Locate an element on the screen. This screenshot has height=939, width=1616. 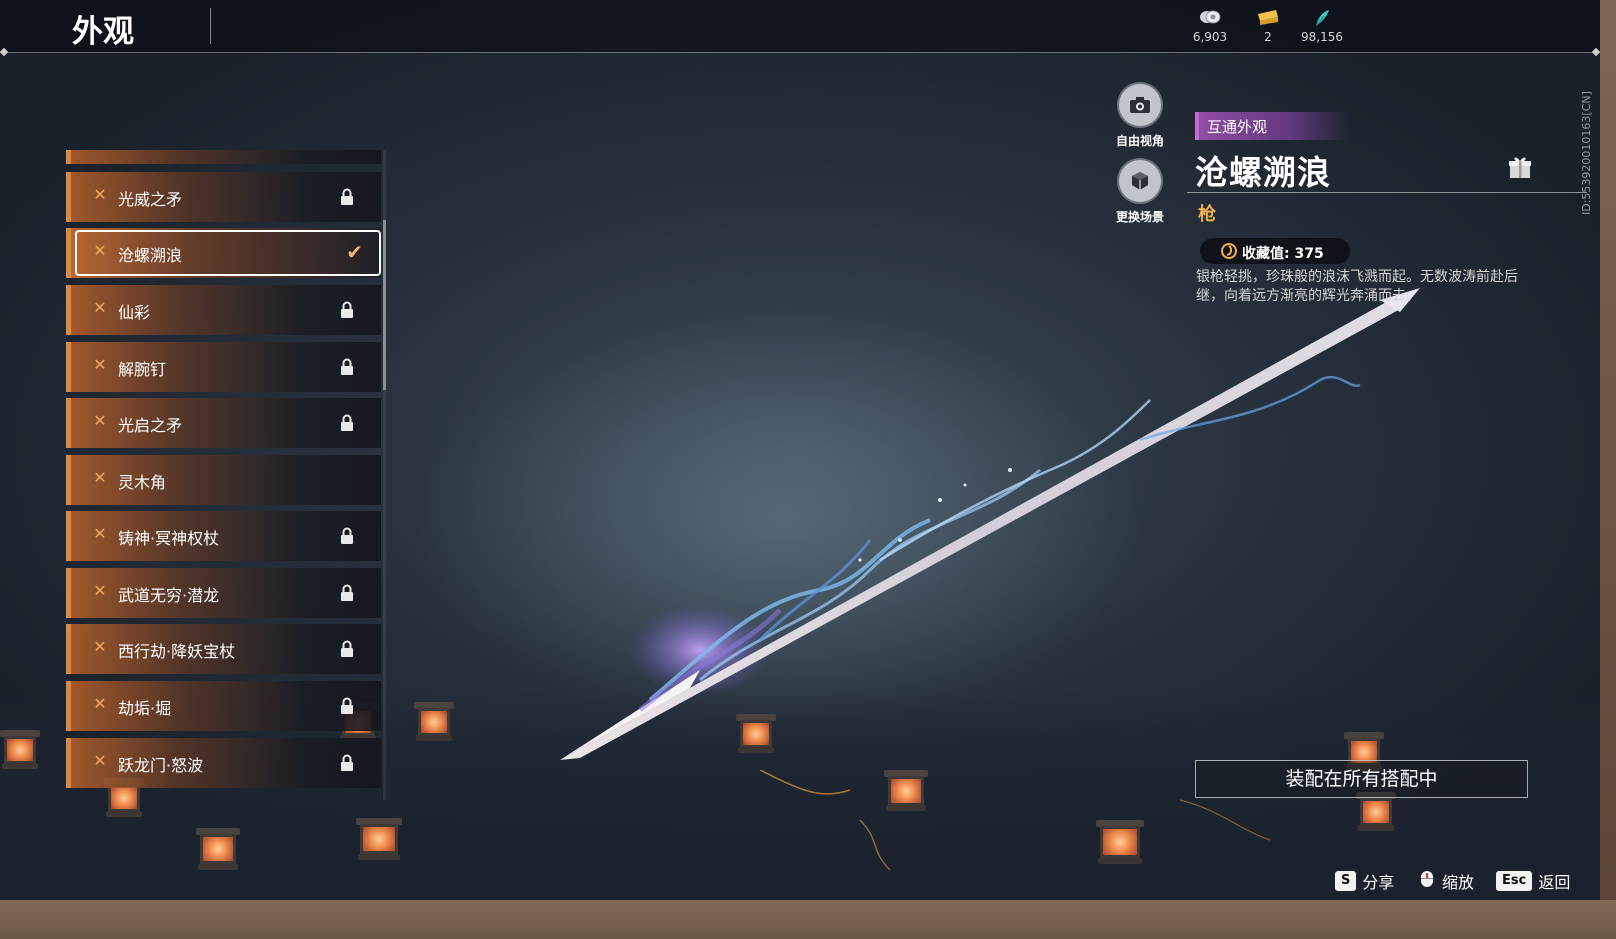
list-item: ✕ 武道无穷·潜龙 is located at coordinates (223, 593).